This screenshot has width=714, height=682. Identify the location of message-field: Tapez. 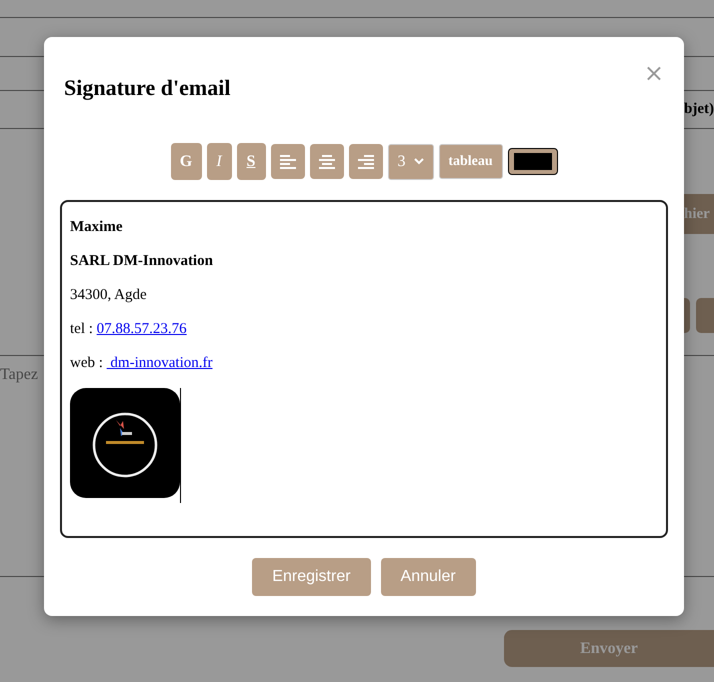
(19, 374).